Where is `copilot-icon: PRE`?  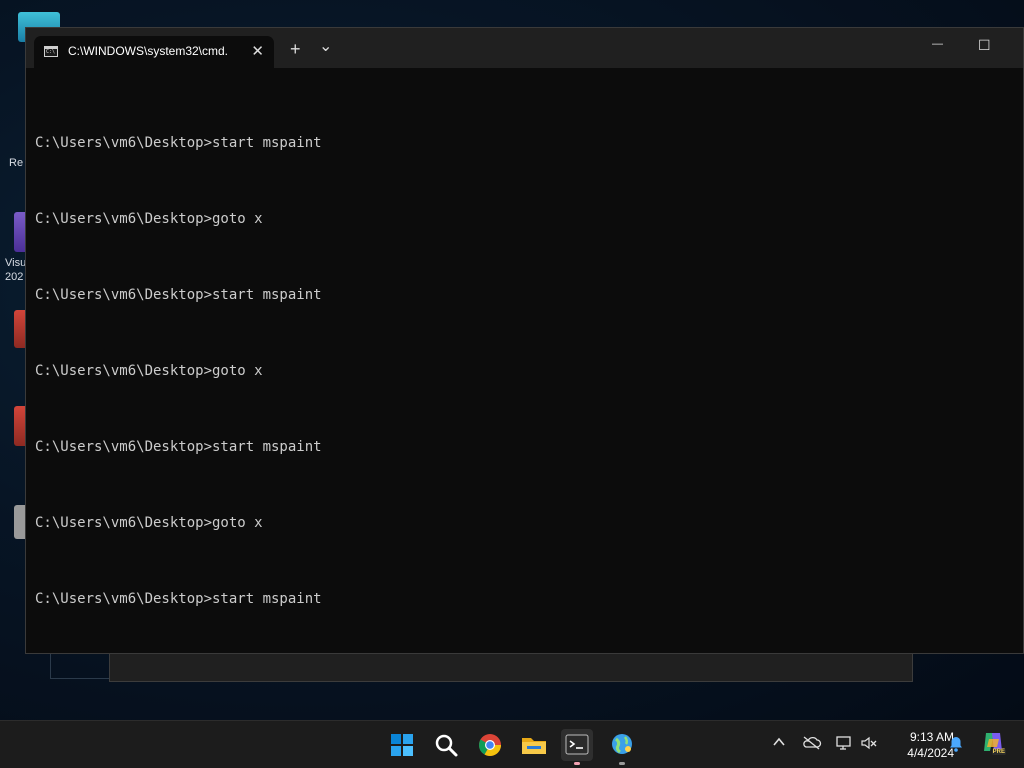 copilot-icon: PRE is located at coordinates (994, 744).